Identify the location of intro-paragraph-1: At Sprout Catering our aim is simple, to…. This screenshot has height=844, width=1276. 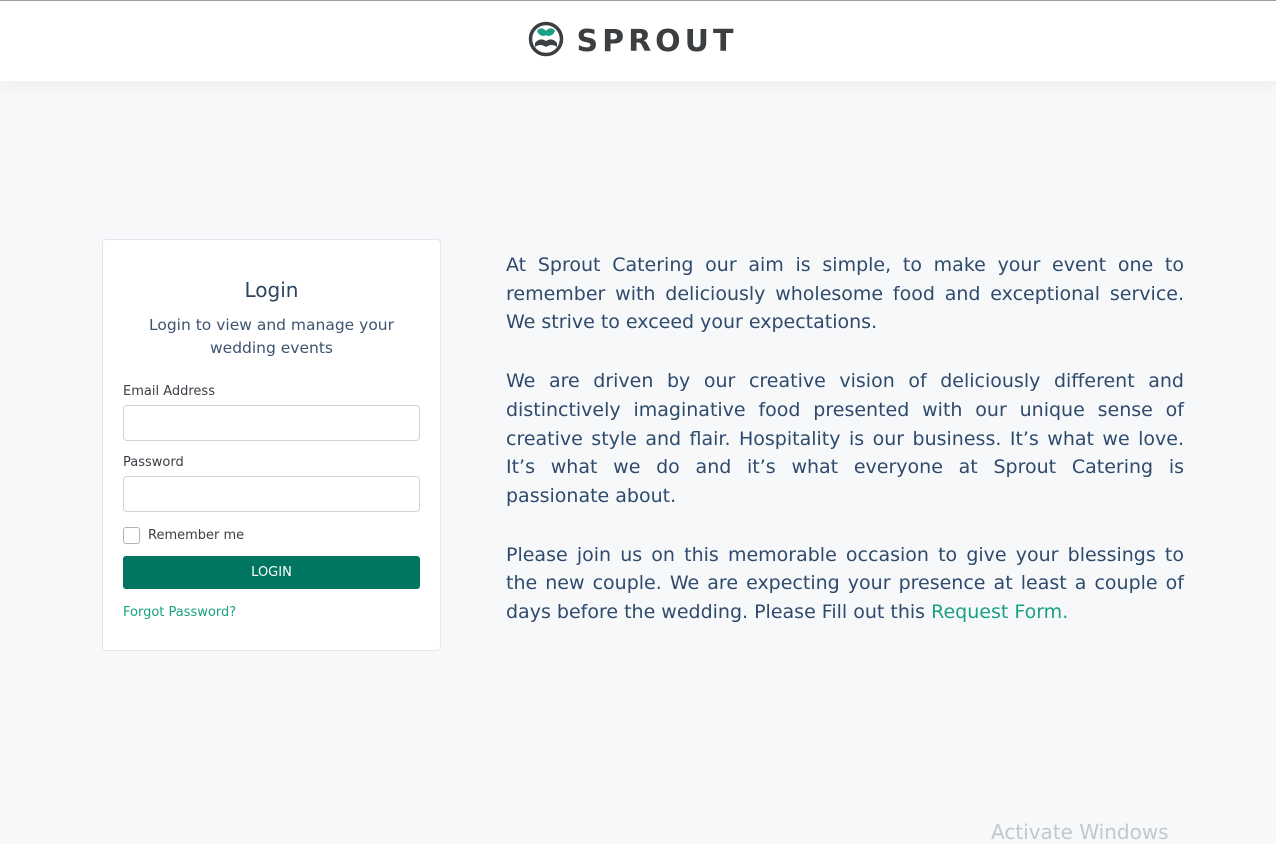
(845, 294).